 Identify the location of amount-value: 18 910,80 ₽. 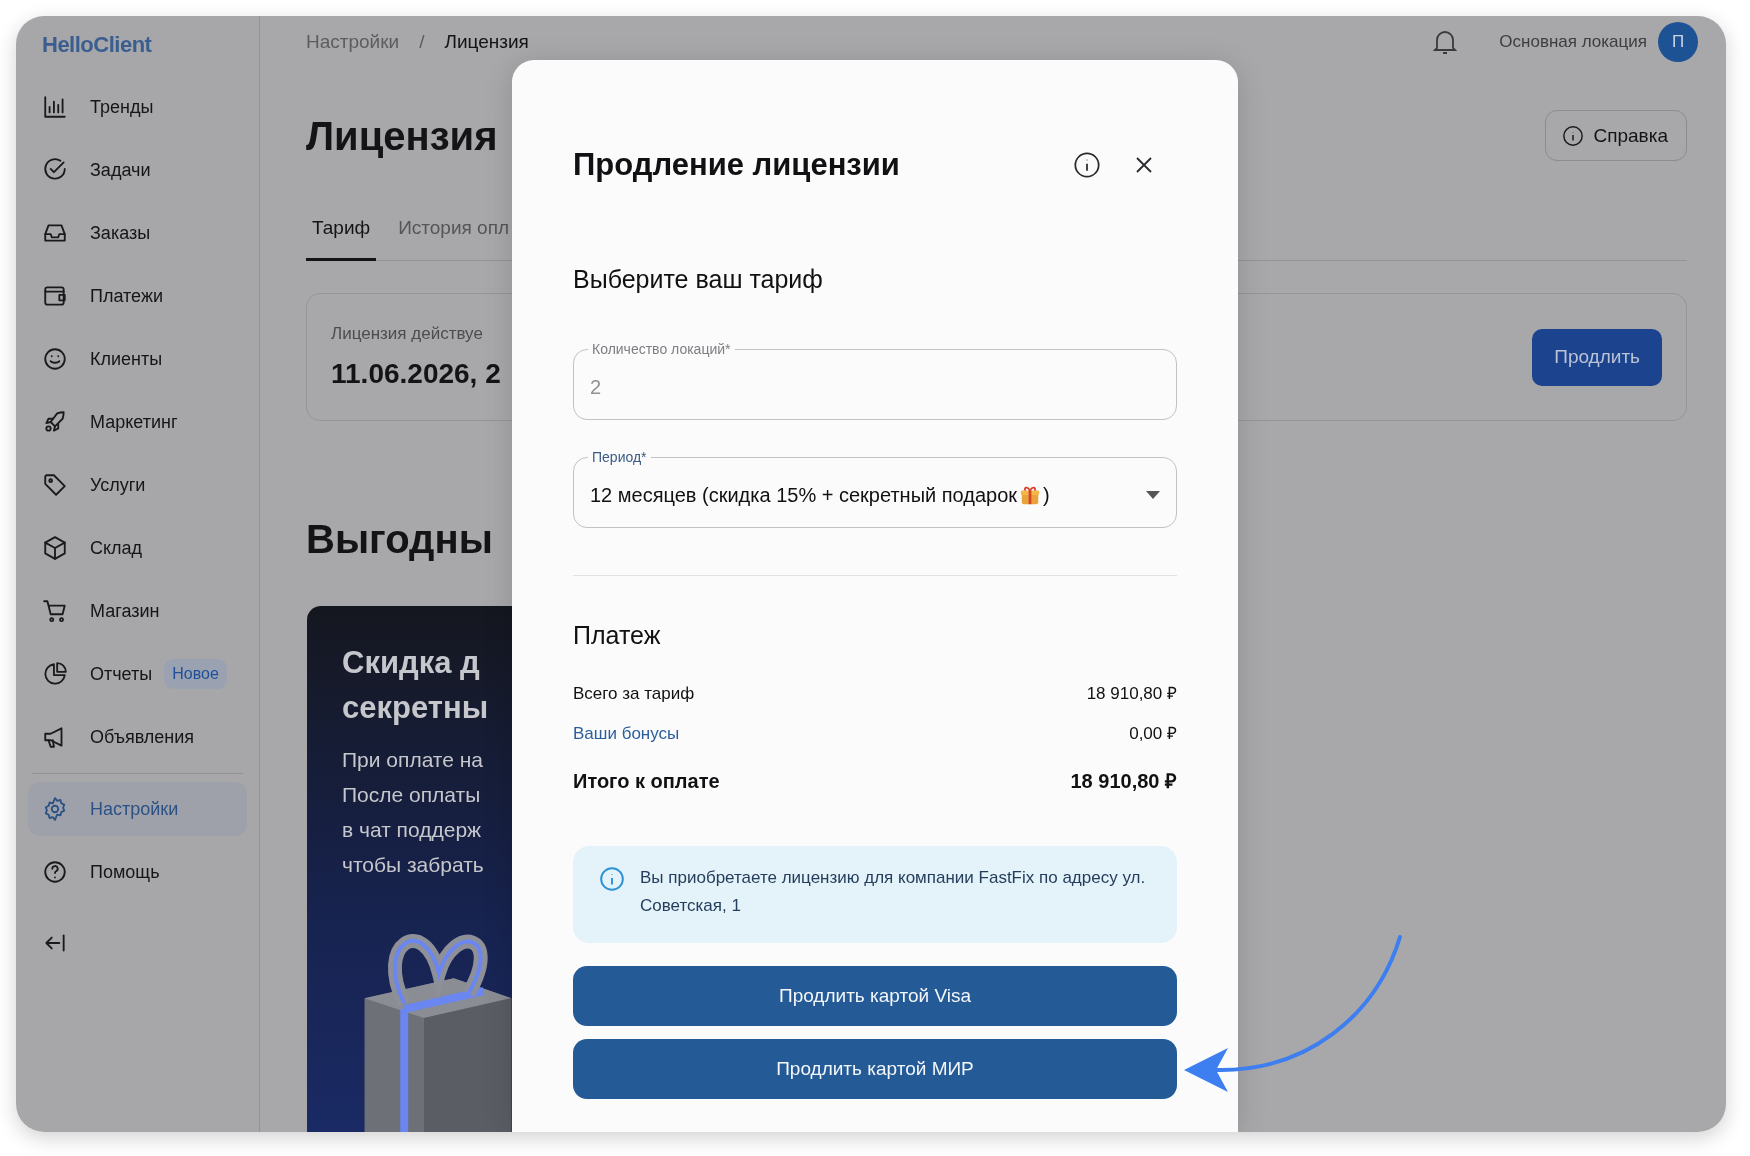
(1131, 694).